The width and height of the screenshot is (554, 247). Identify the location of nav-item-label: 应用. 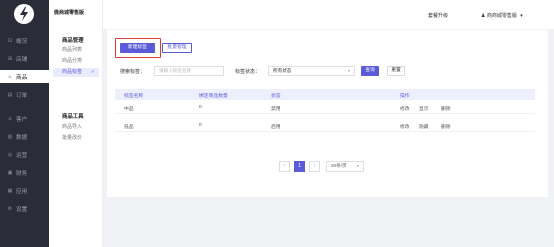
(22, 191).